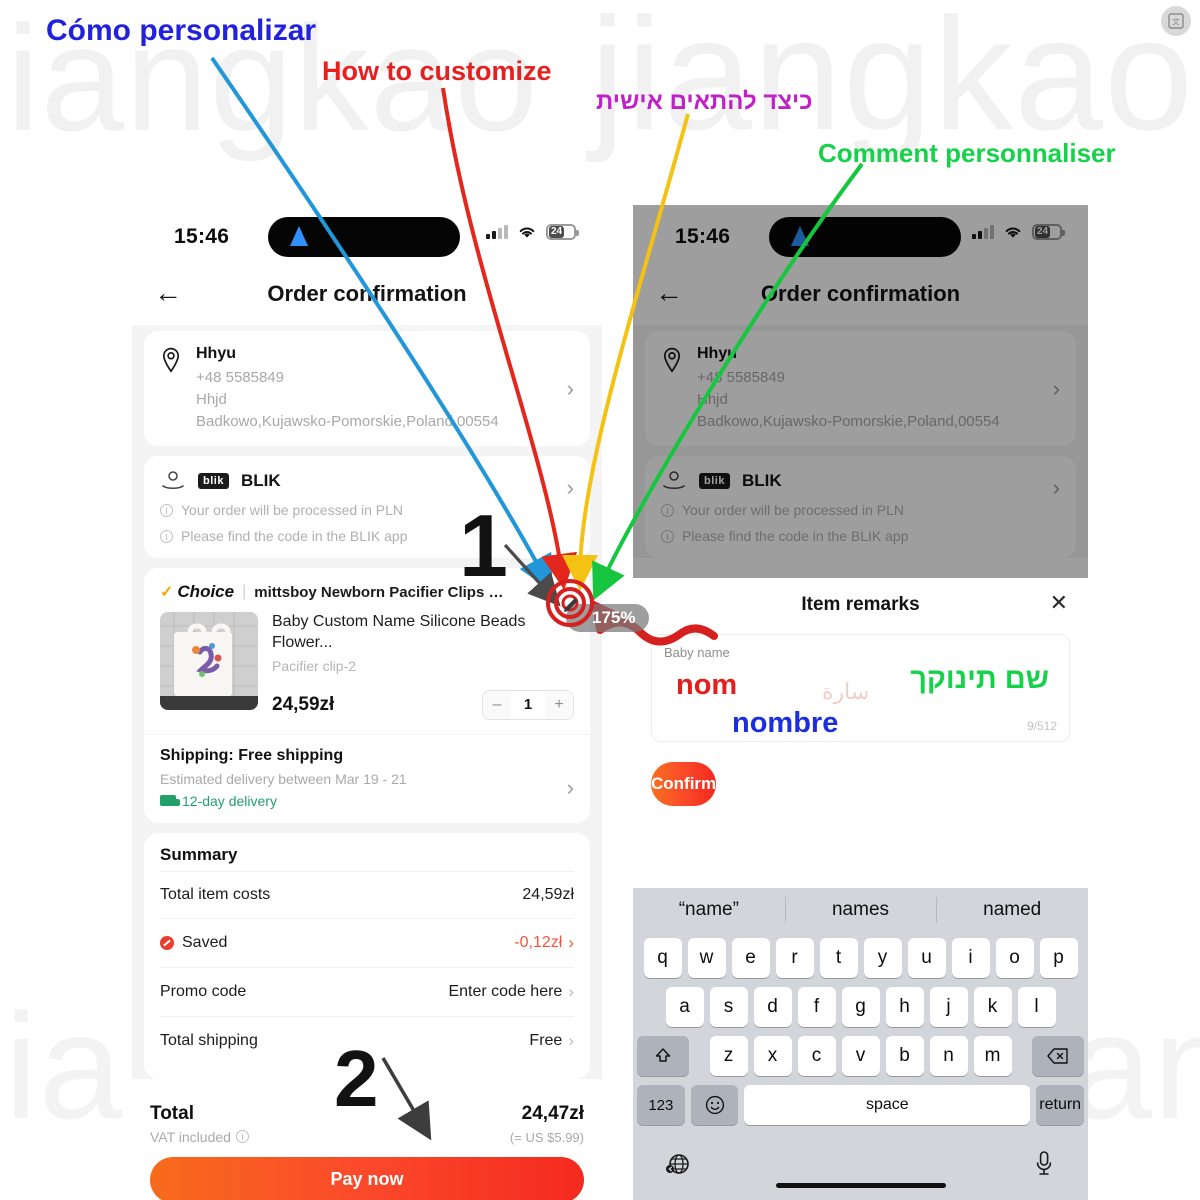  Describe the element at coordinates (860, 910) in the screenshot. I see `prediction-item: names` at that location.